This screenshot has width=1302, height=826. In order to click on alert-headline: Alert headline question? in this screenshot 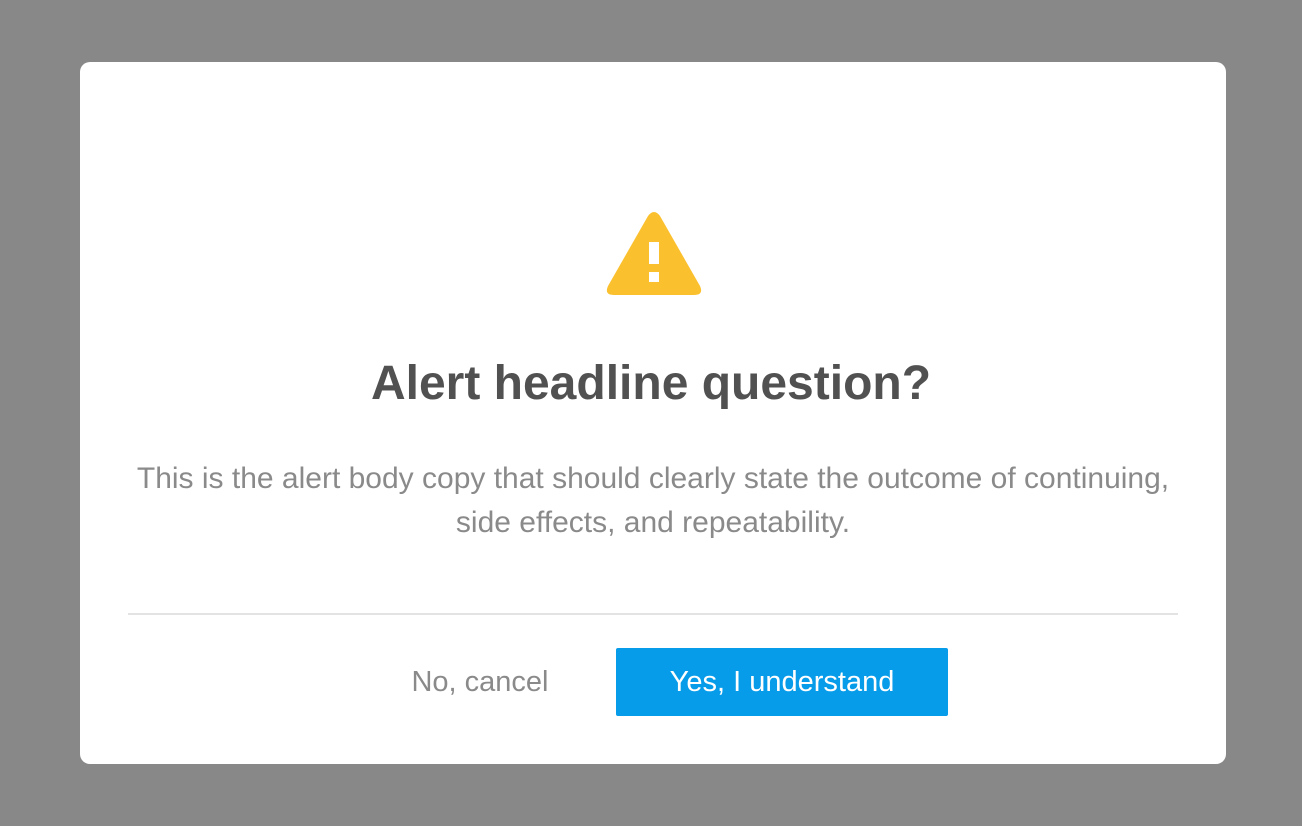, I will do `click(651, 383)`.